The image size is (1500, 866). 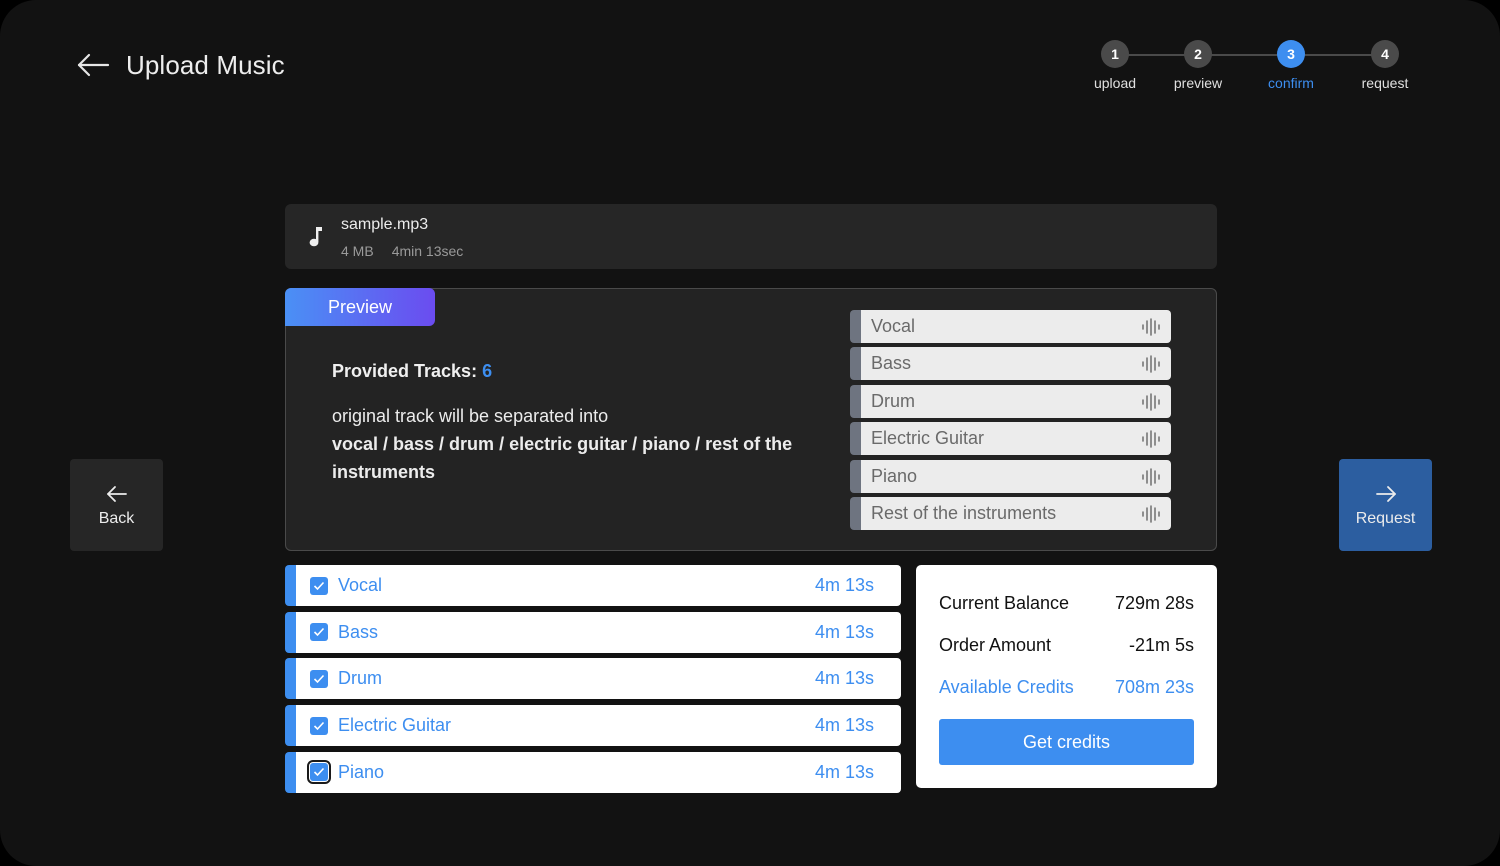 What do you see at coordinates (487, 371) in the screenshot?
I see `provided-tracks-count: 6` at bounding box center [487, 371].